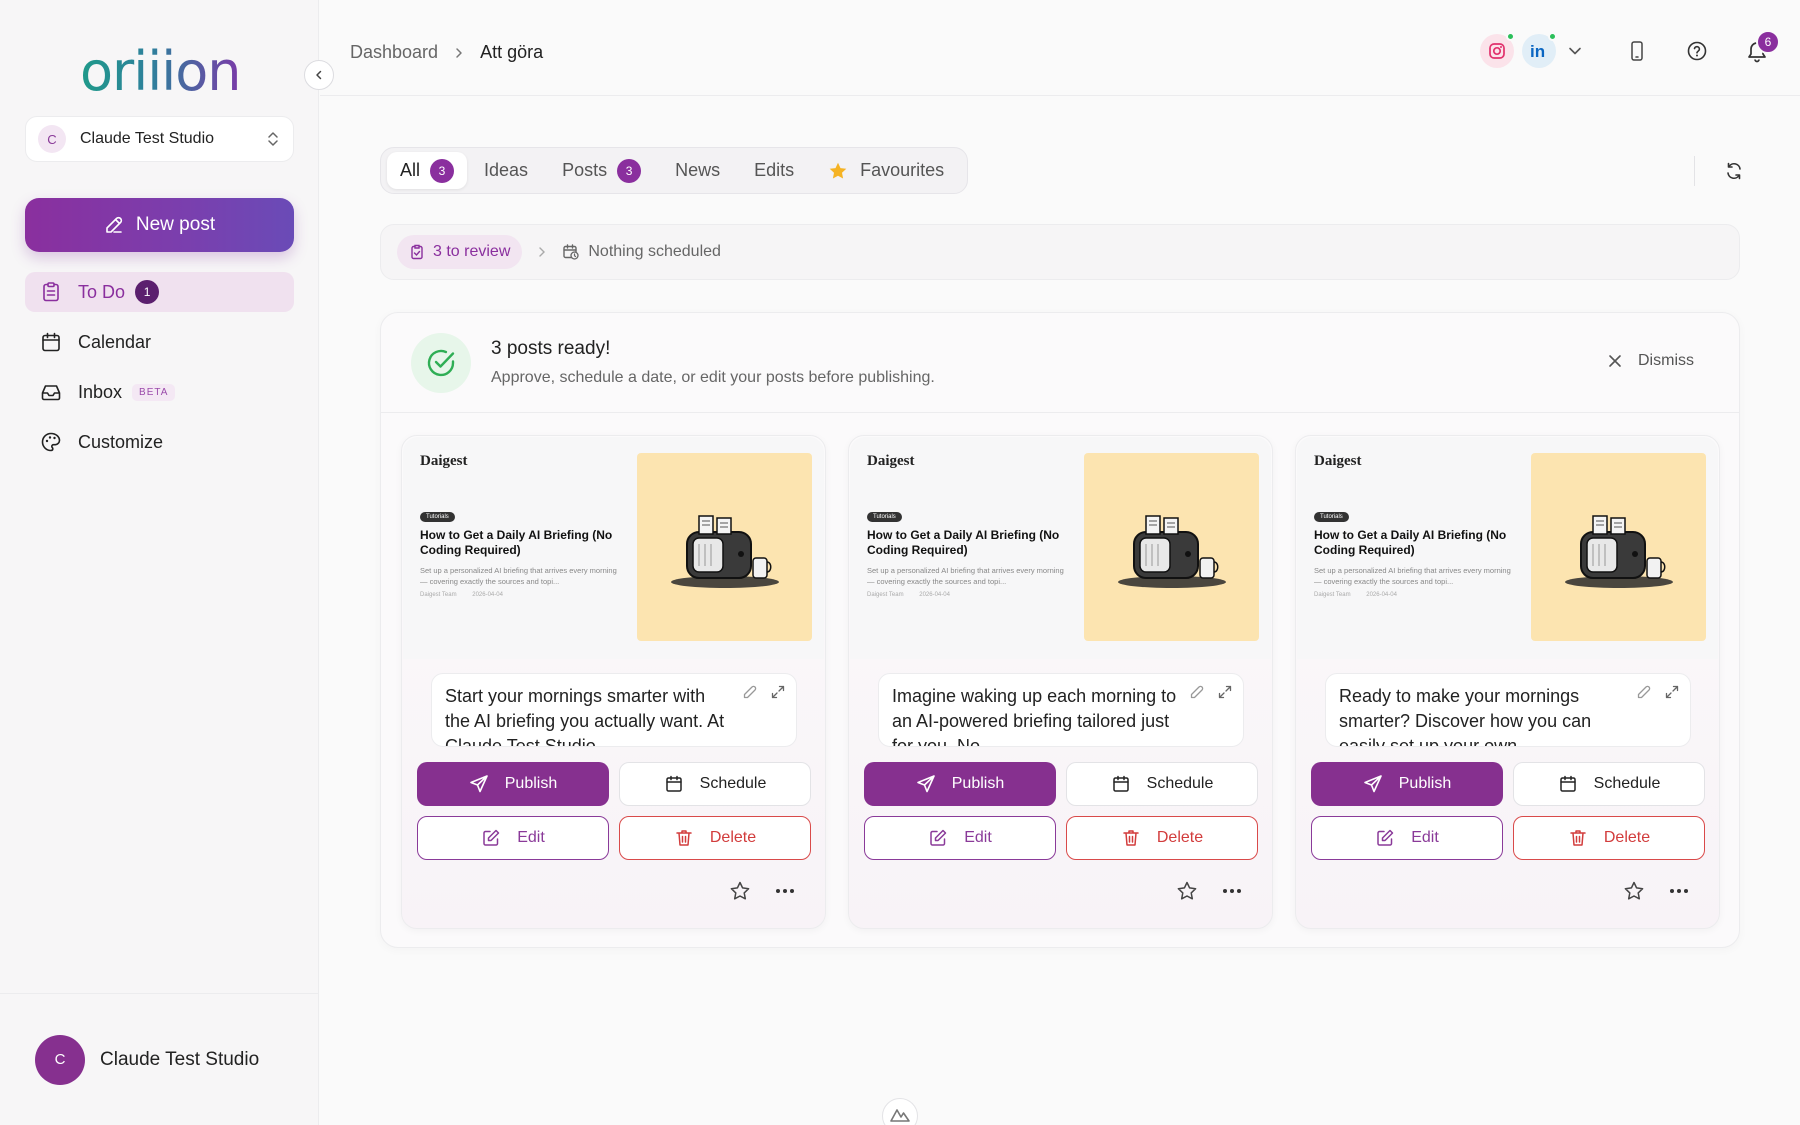 Image resolution: width=1800 pixels, height=1125 pixels. I want to click on article-date: 2026-04-04, so click(487, 595).